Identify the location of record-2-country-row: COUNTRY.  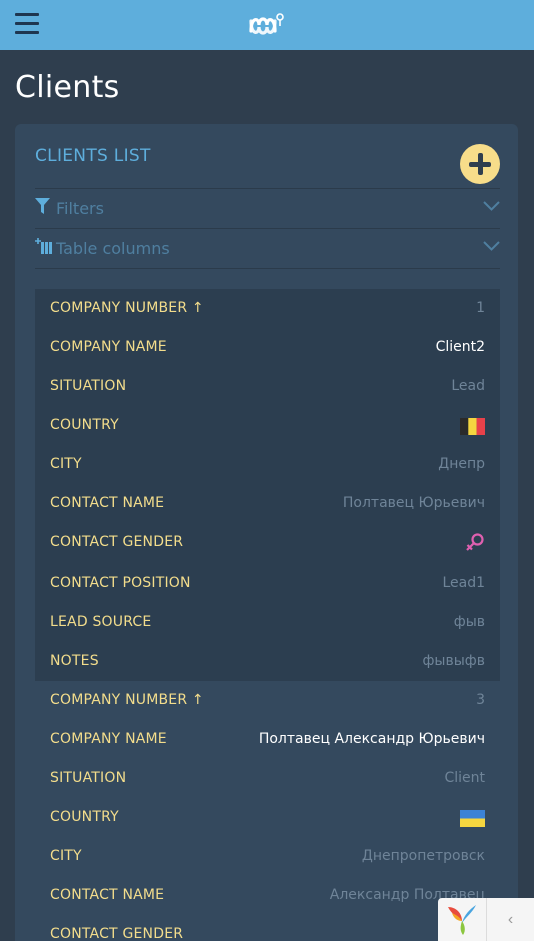
(267, 817).